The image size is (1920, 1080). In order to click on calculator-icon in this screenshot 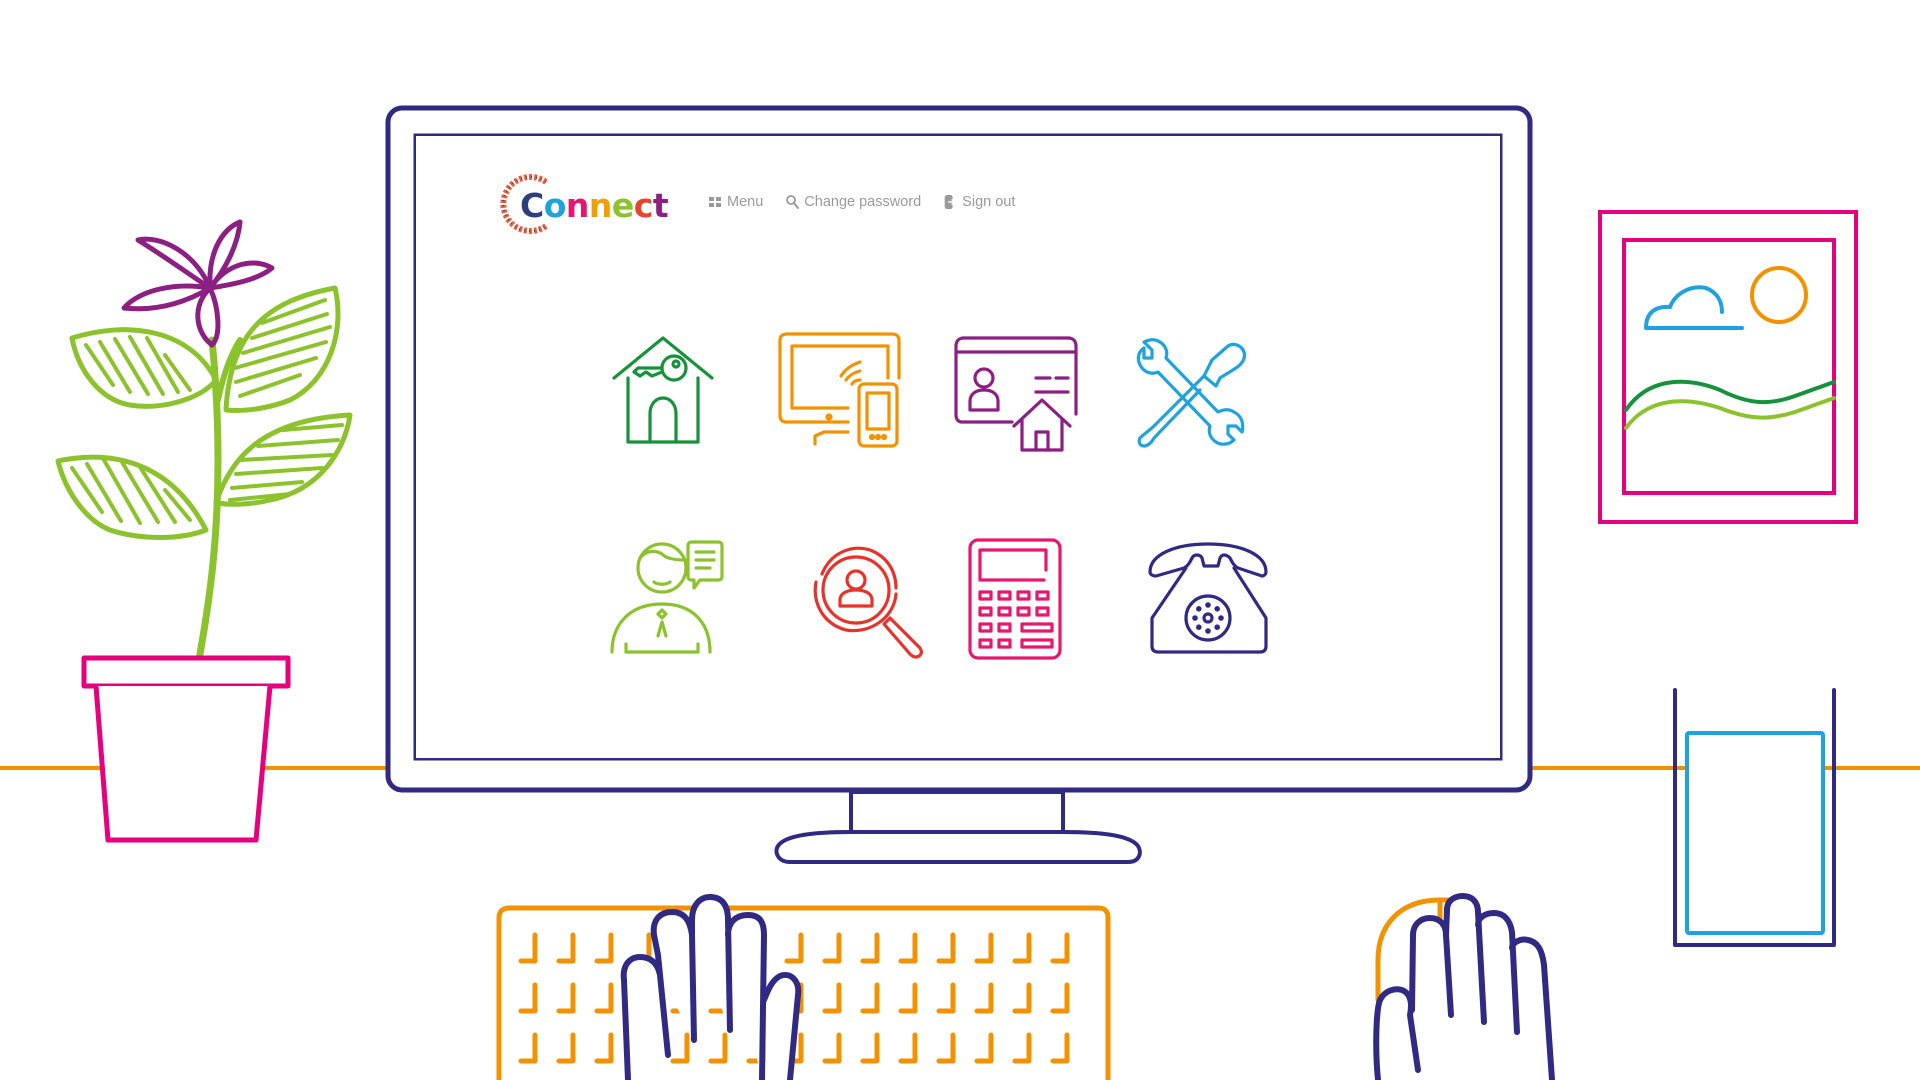, I will do `click(1015, 599)`.